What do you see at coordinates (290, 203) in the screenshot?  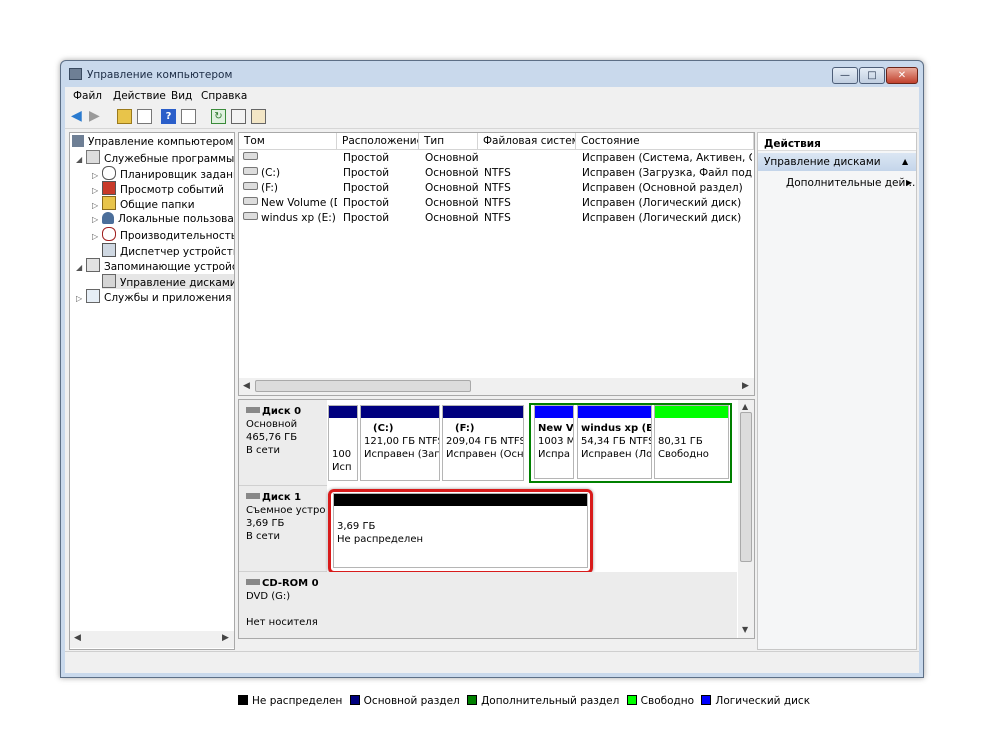 I see `volume-name-cell: New Volume (D:)` at bounding box center [290, 203].